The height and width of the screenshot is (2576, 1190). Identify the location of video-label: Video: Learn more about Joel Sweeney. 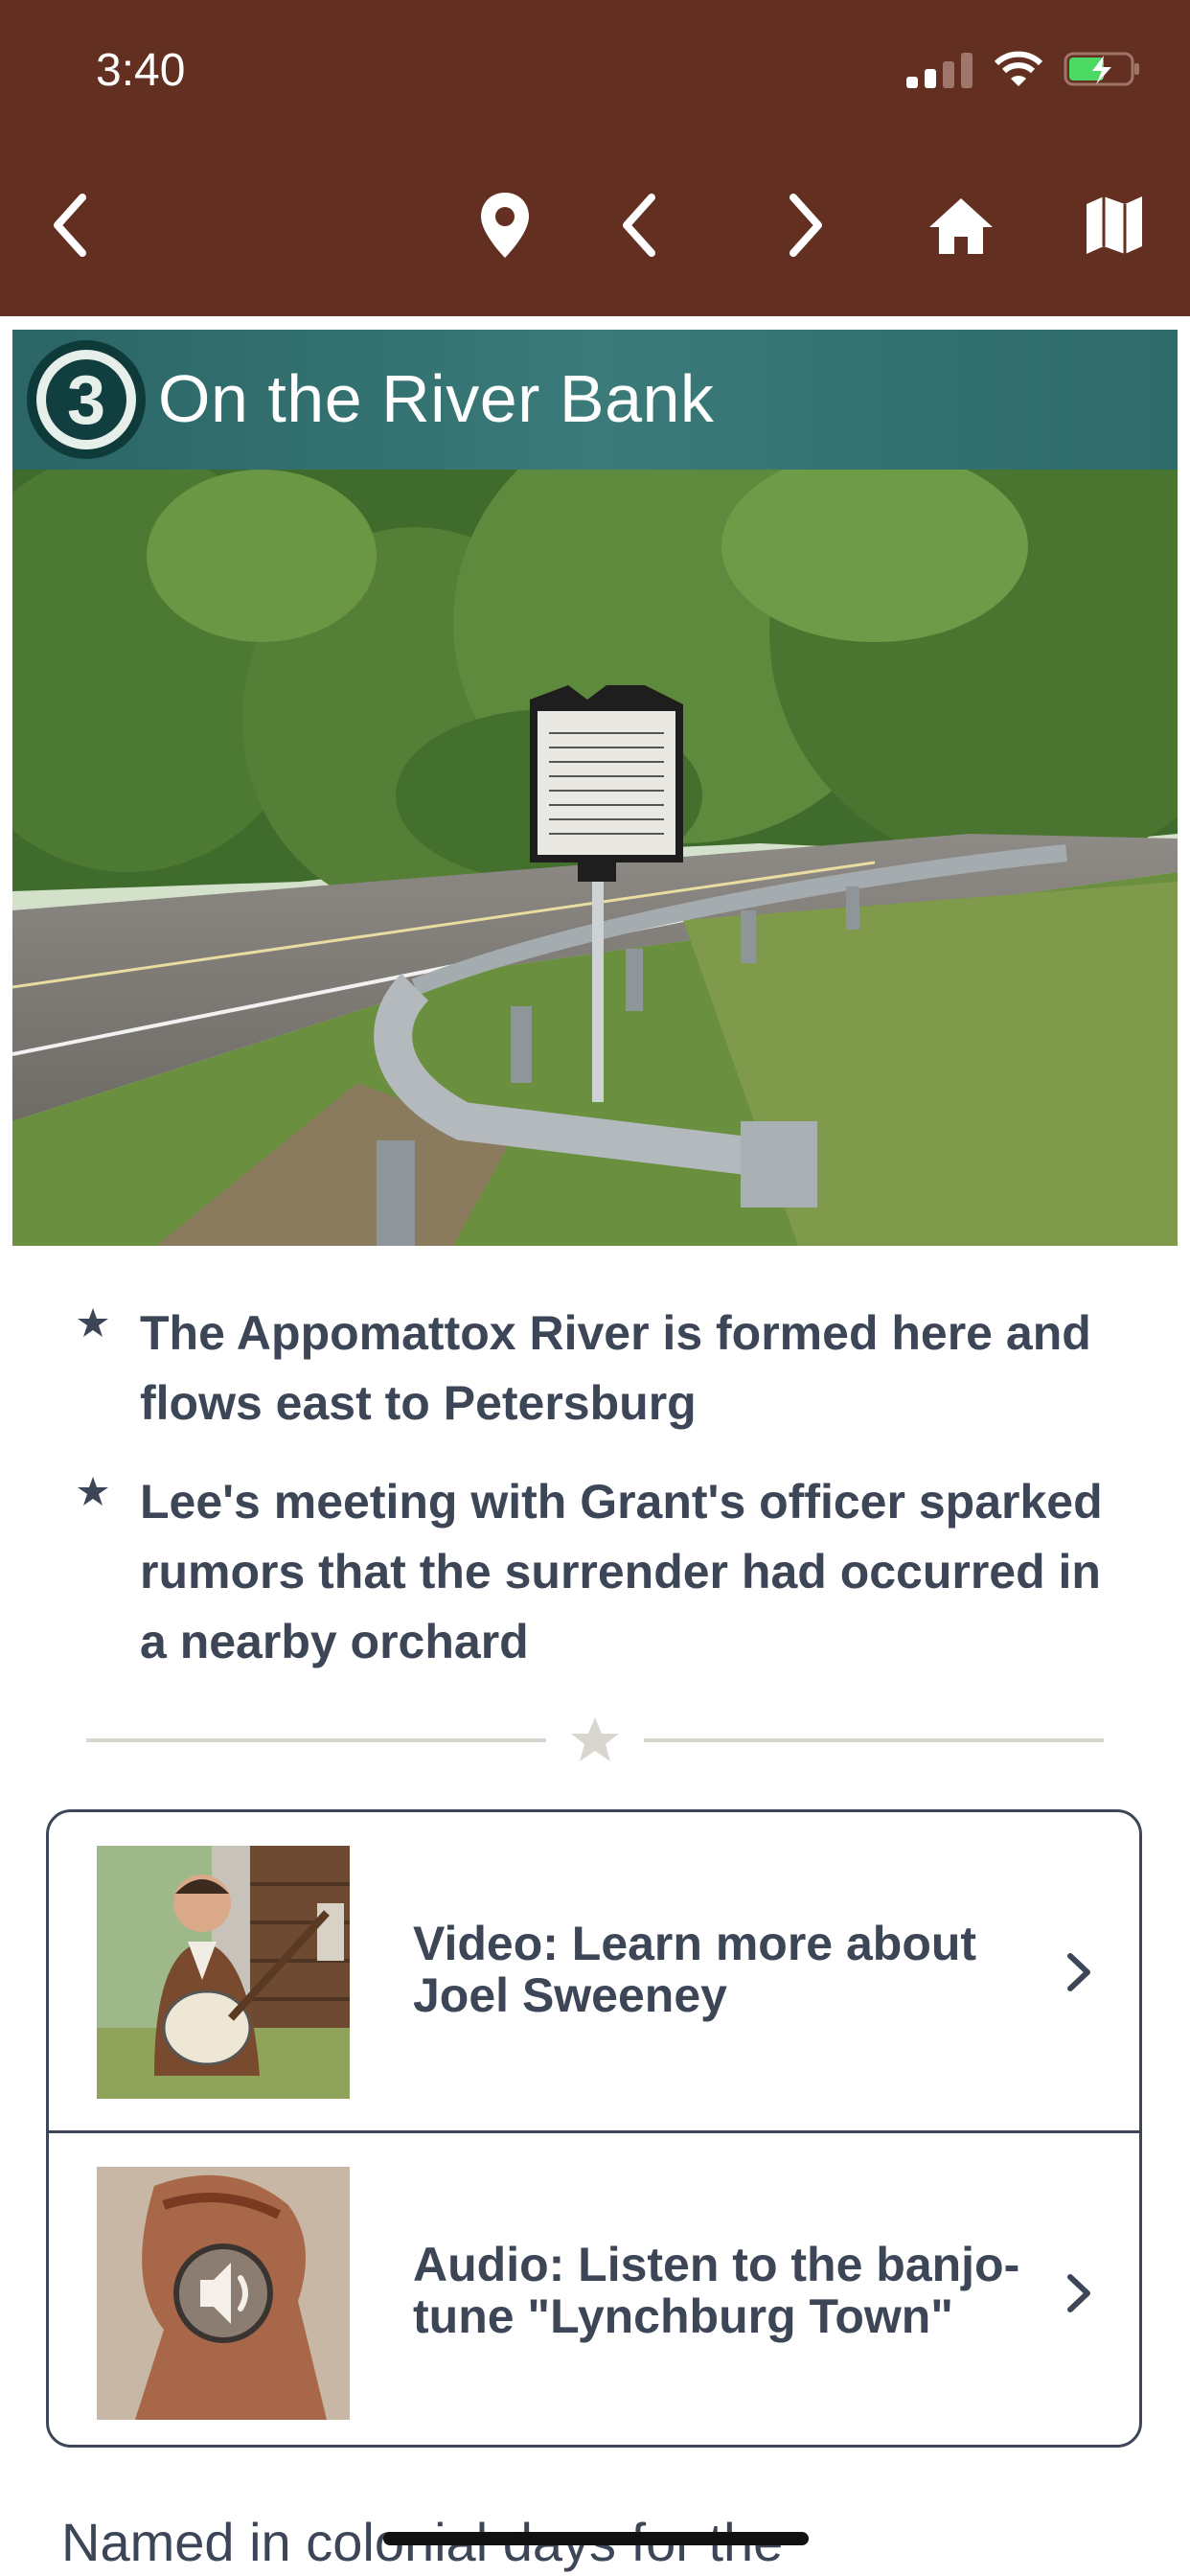
(695, 1969).